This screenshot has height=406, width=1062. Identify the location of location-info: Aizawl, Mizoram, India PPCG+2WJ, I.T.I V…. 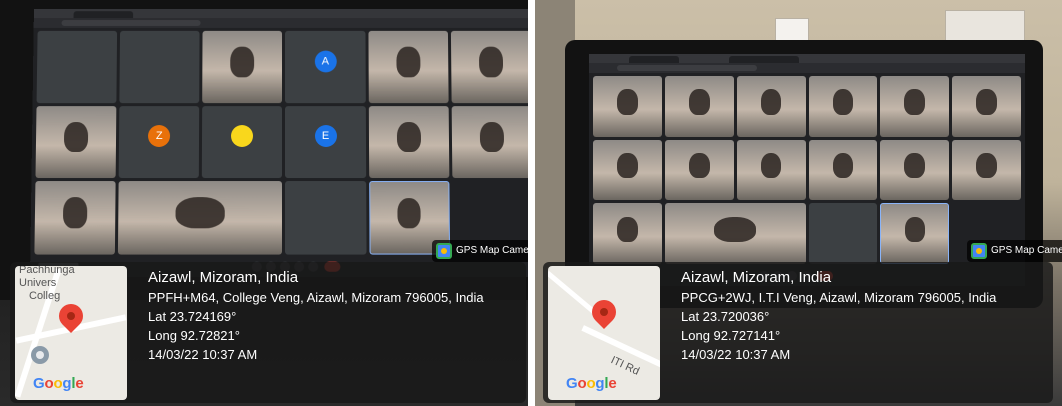
(838, 316).